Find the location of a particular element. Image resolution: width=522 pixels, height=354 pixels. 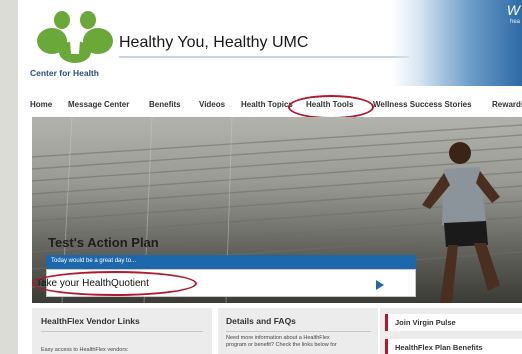

vendor-links-text: Easy access to HealthFlex vendors: is located at coordinates (85, 350).